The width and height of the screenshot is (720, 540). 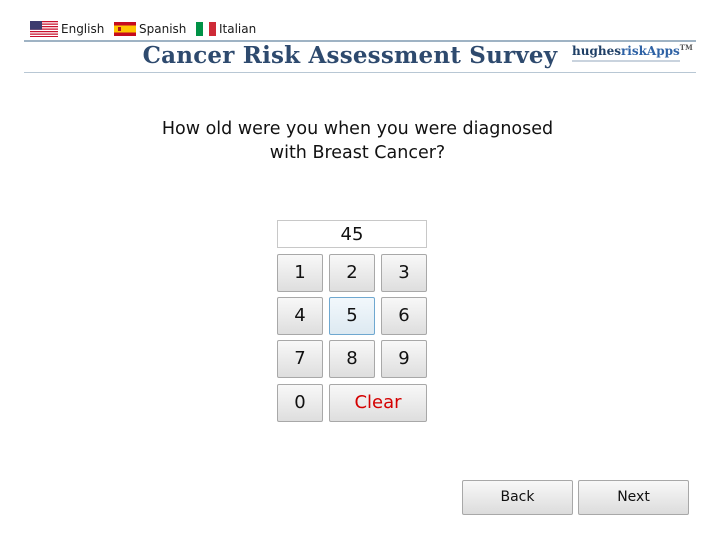 I want to click on language-label: English, so click(x=83, y=29).